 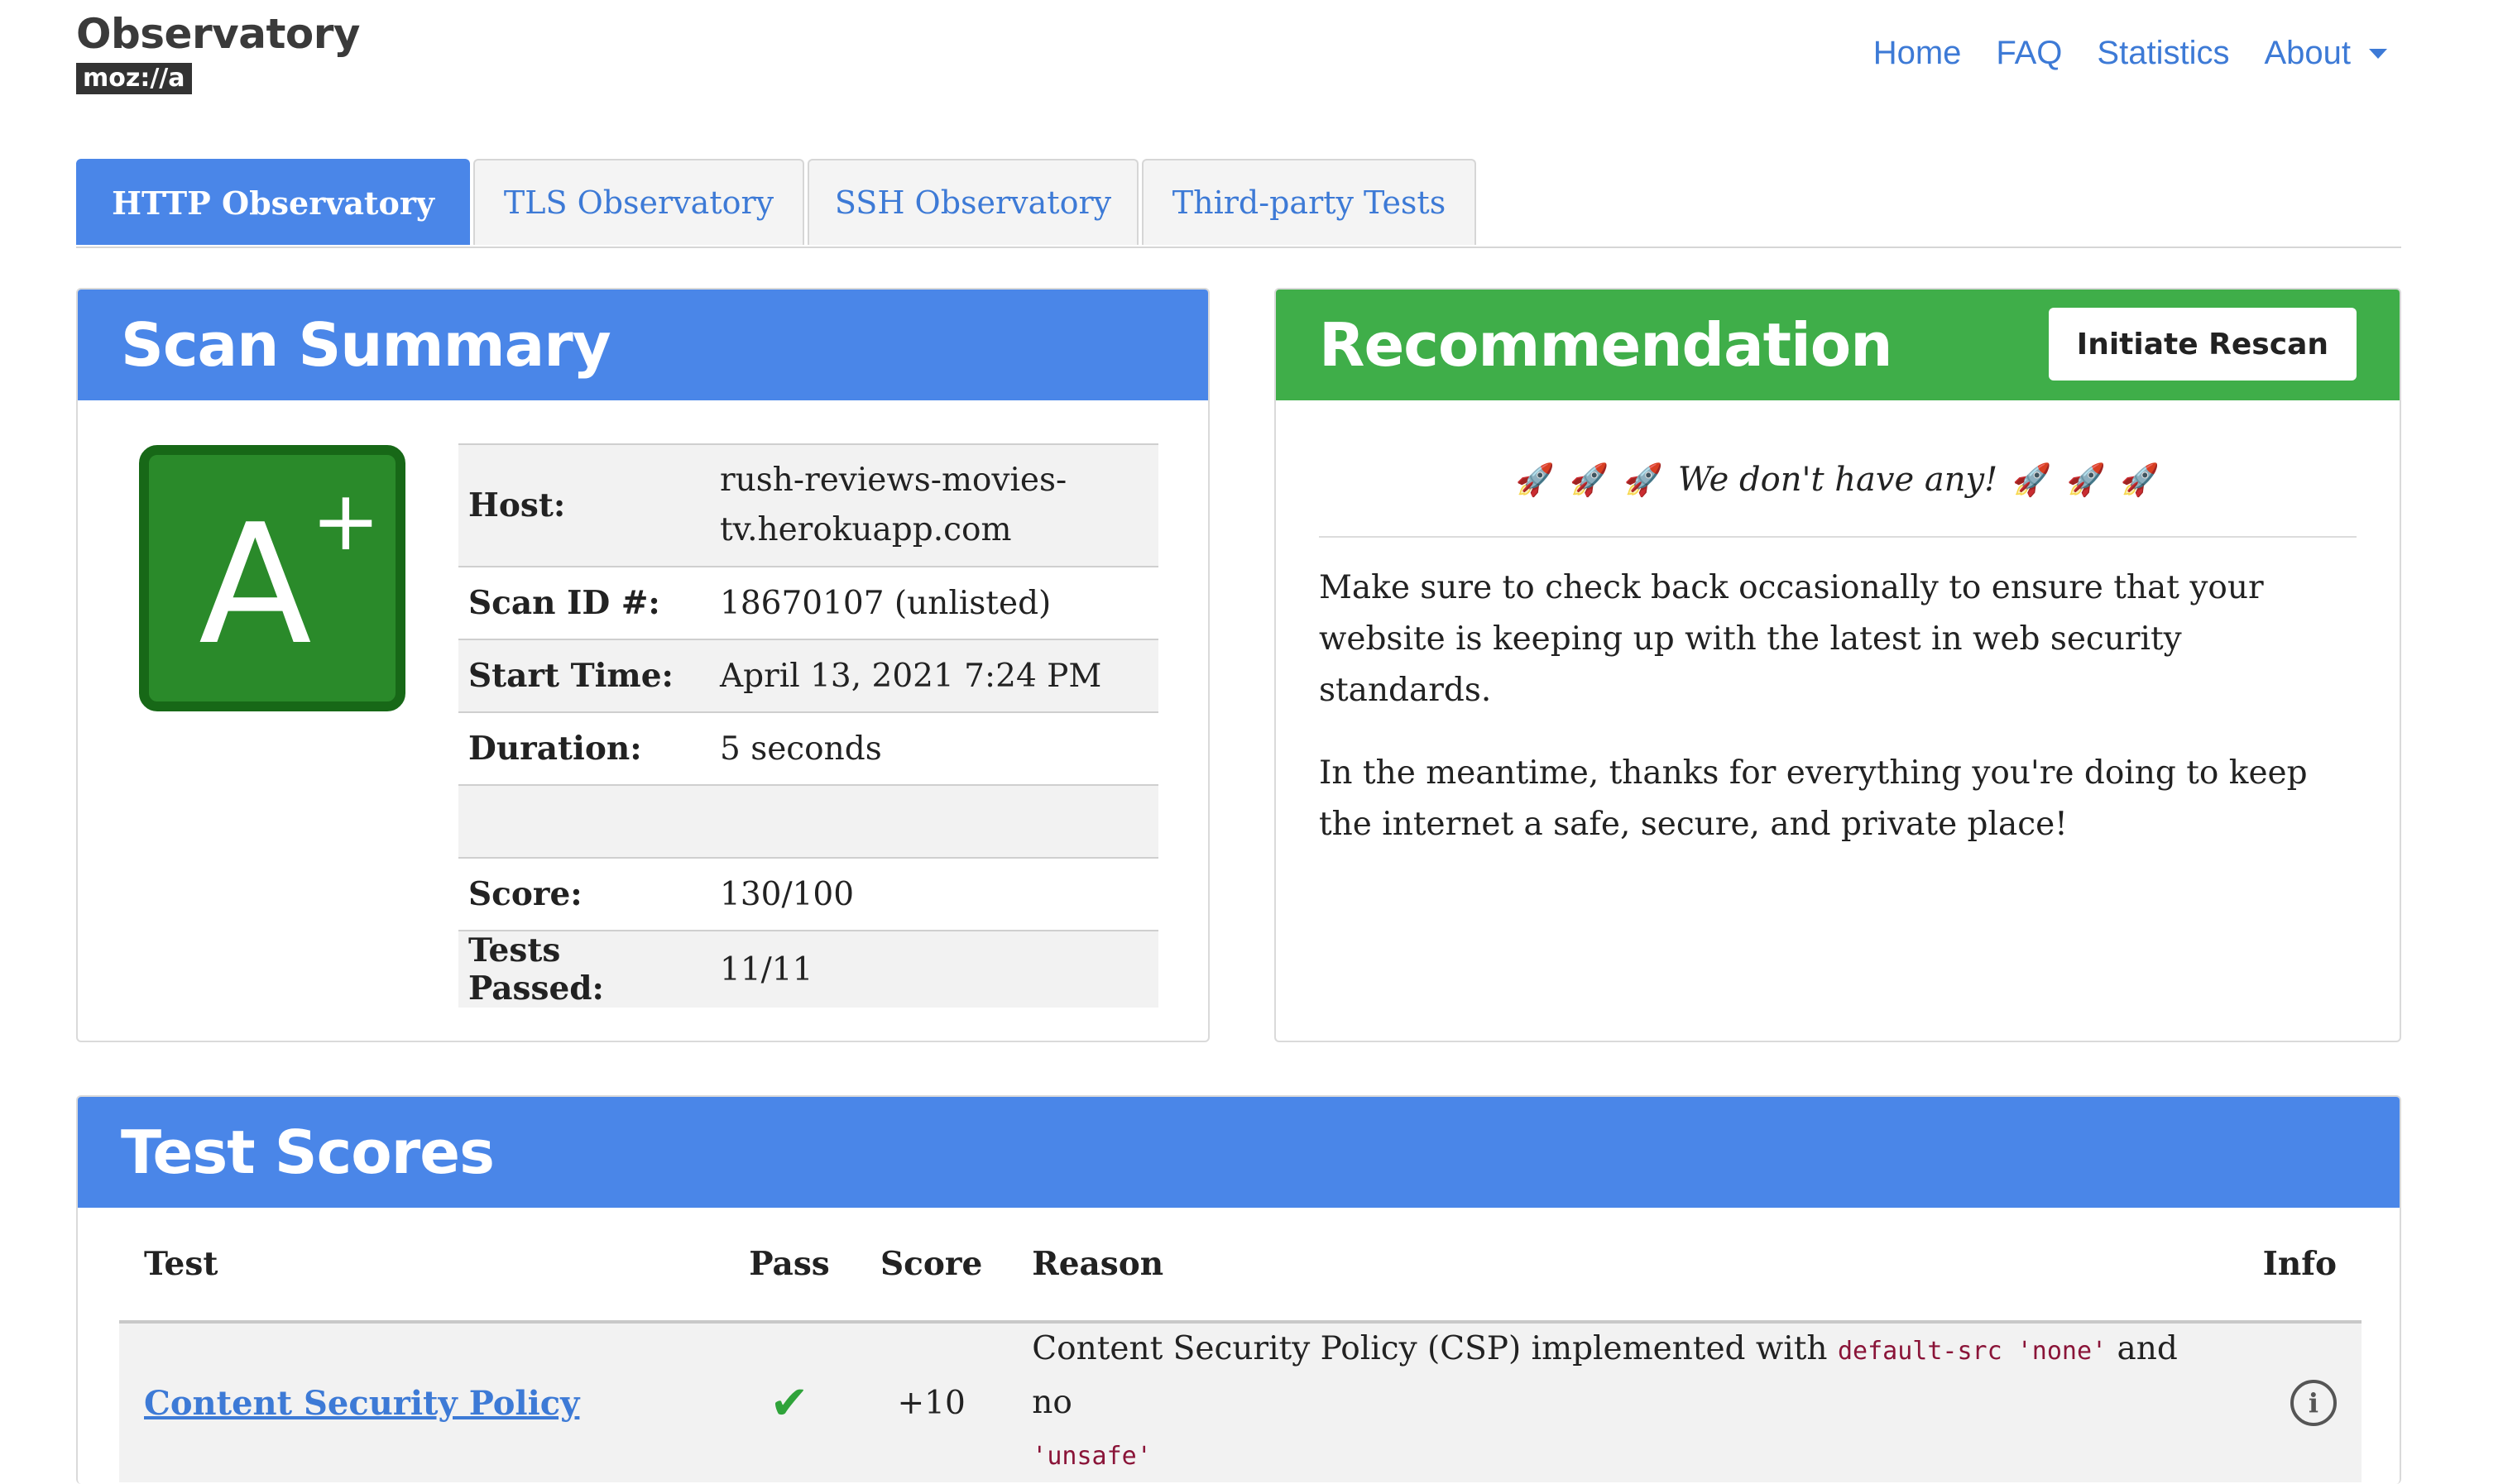 I want to click on summary-row-scan-id: Scan ID #: 18670107 (unlisted), so click(x=808, y=602).